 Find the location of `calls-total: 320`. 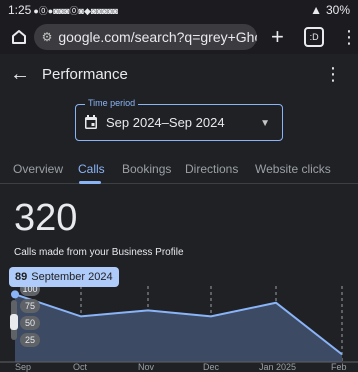

calls-total: 320 is located at coordinates (46, 218).